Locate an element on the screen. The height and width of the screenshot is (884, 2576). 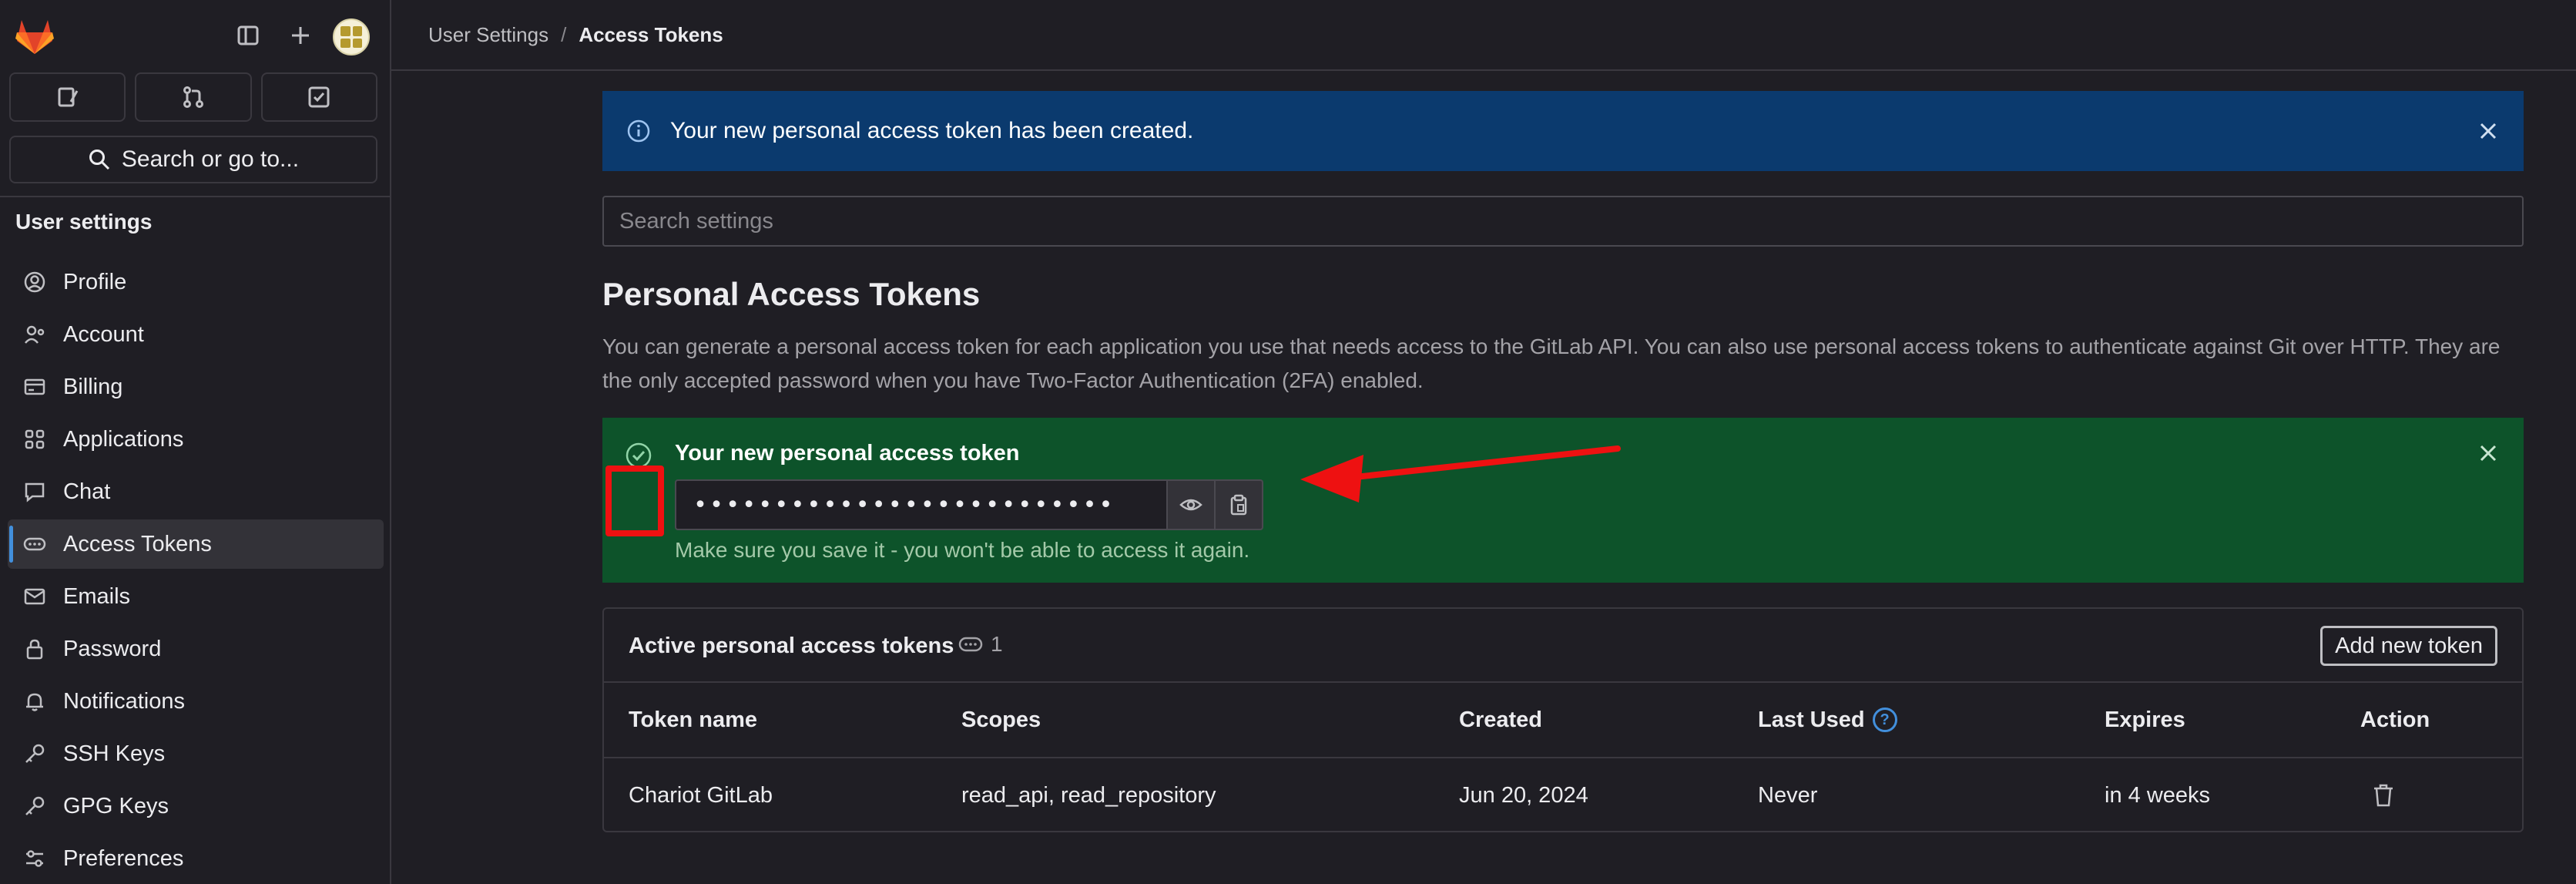
toggle-visibility-button is located at coordinates (1192, 505).